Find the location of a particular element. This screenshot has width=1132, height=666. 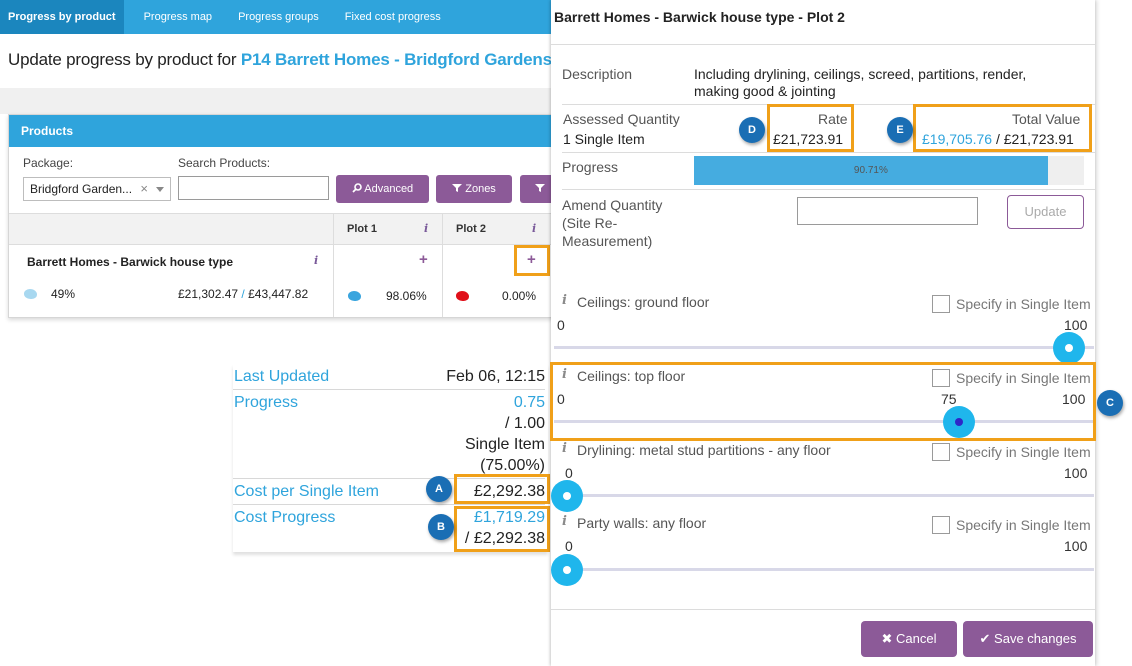

product-row-name: Barrett Homes - Barwick house type is located at coordinates (130, 262).